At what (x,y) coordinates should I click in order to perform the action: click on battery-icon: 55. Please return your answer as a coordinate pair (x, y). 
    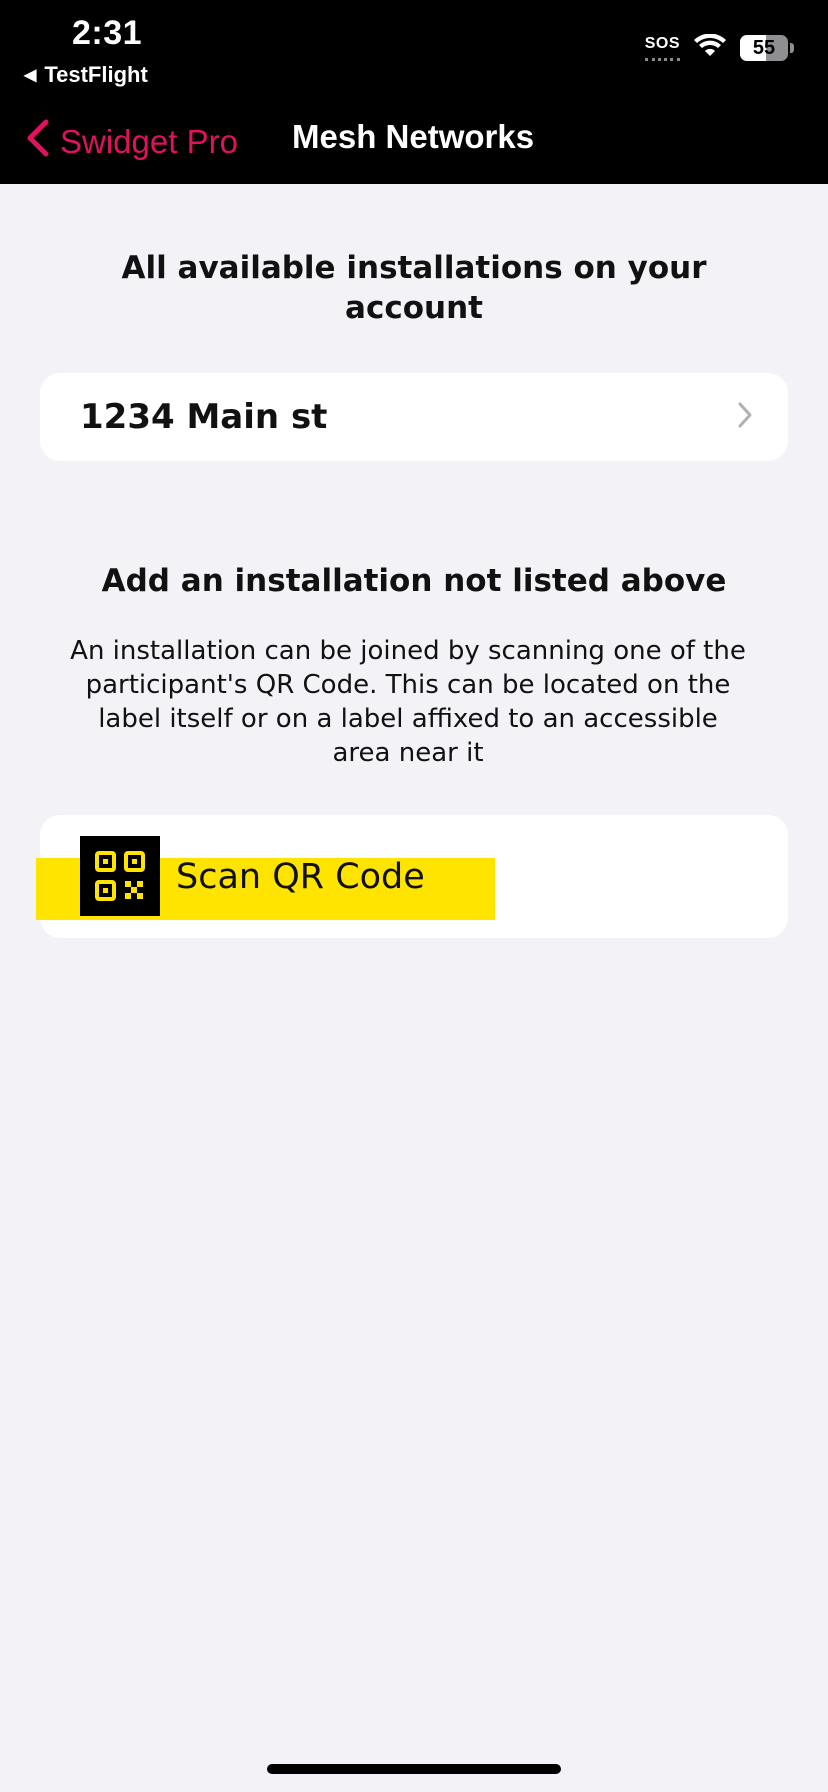
    Looking at the image, I should click on (767, 48).